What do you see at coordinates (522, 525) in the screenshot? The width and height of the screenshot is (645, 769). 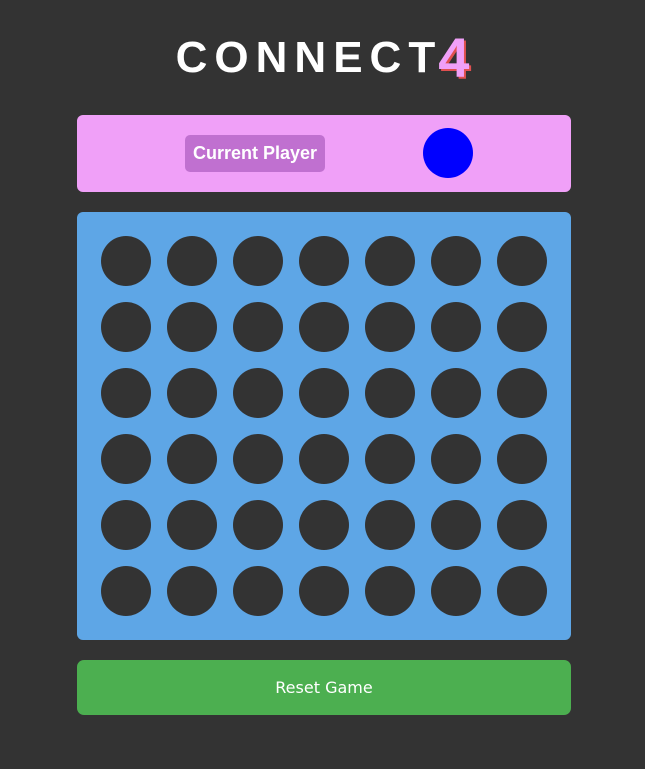 I see `board-cell-r5-c7` at bounding box center [522, 525].